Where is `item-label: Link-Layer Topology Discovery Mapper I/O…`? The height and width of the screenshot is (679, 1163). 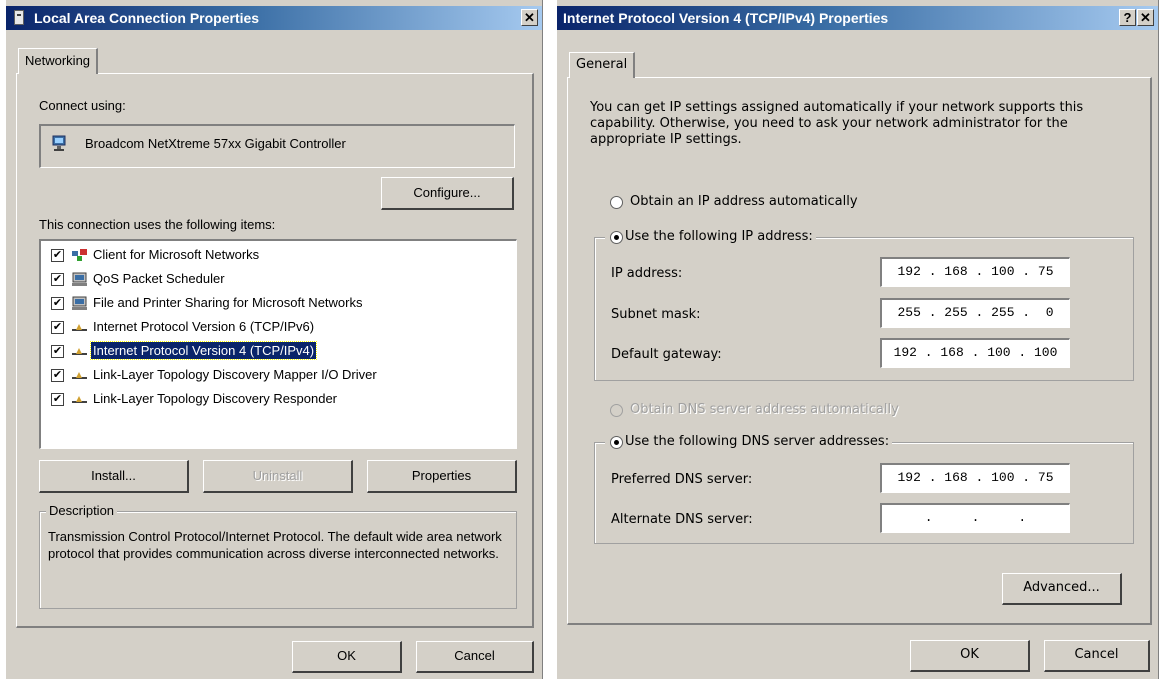 item-label: Link-Layer Topology Discovery Mapper I/O… is located at coordinates (235, 374).